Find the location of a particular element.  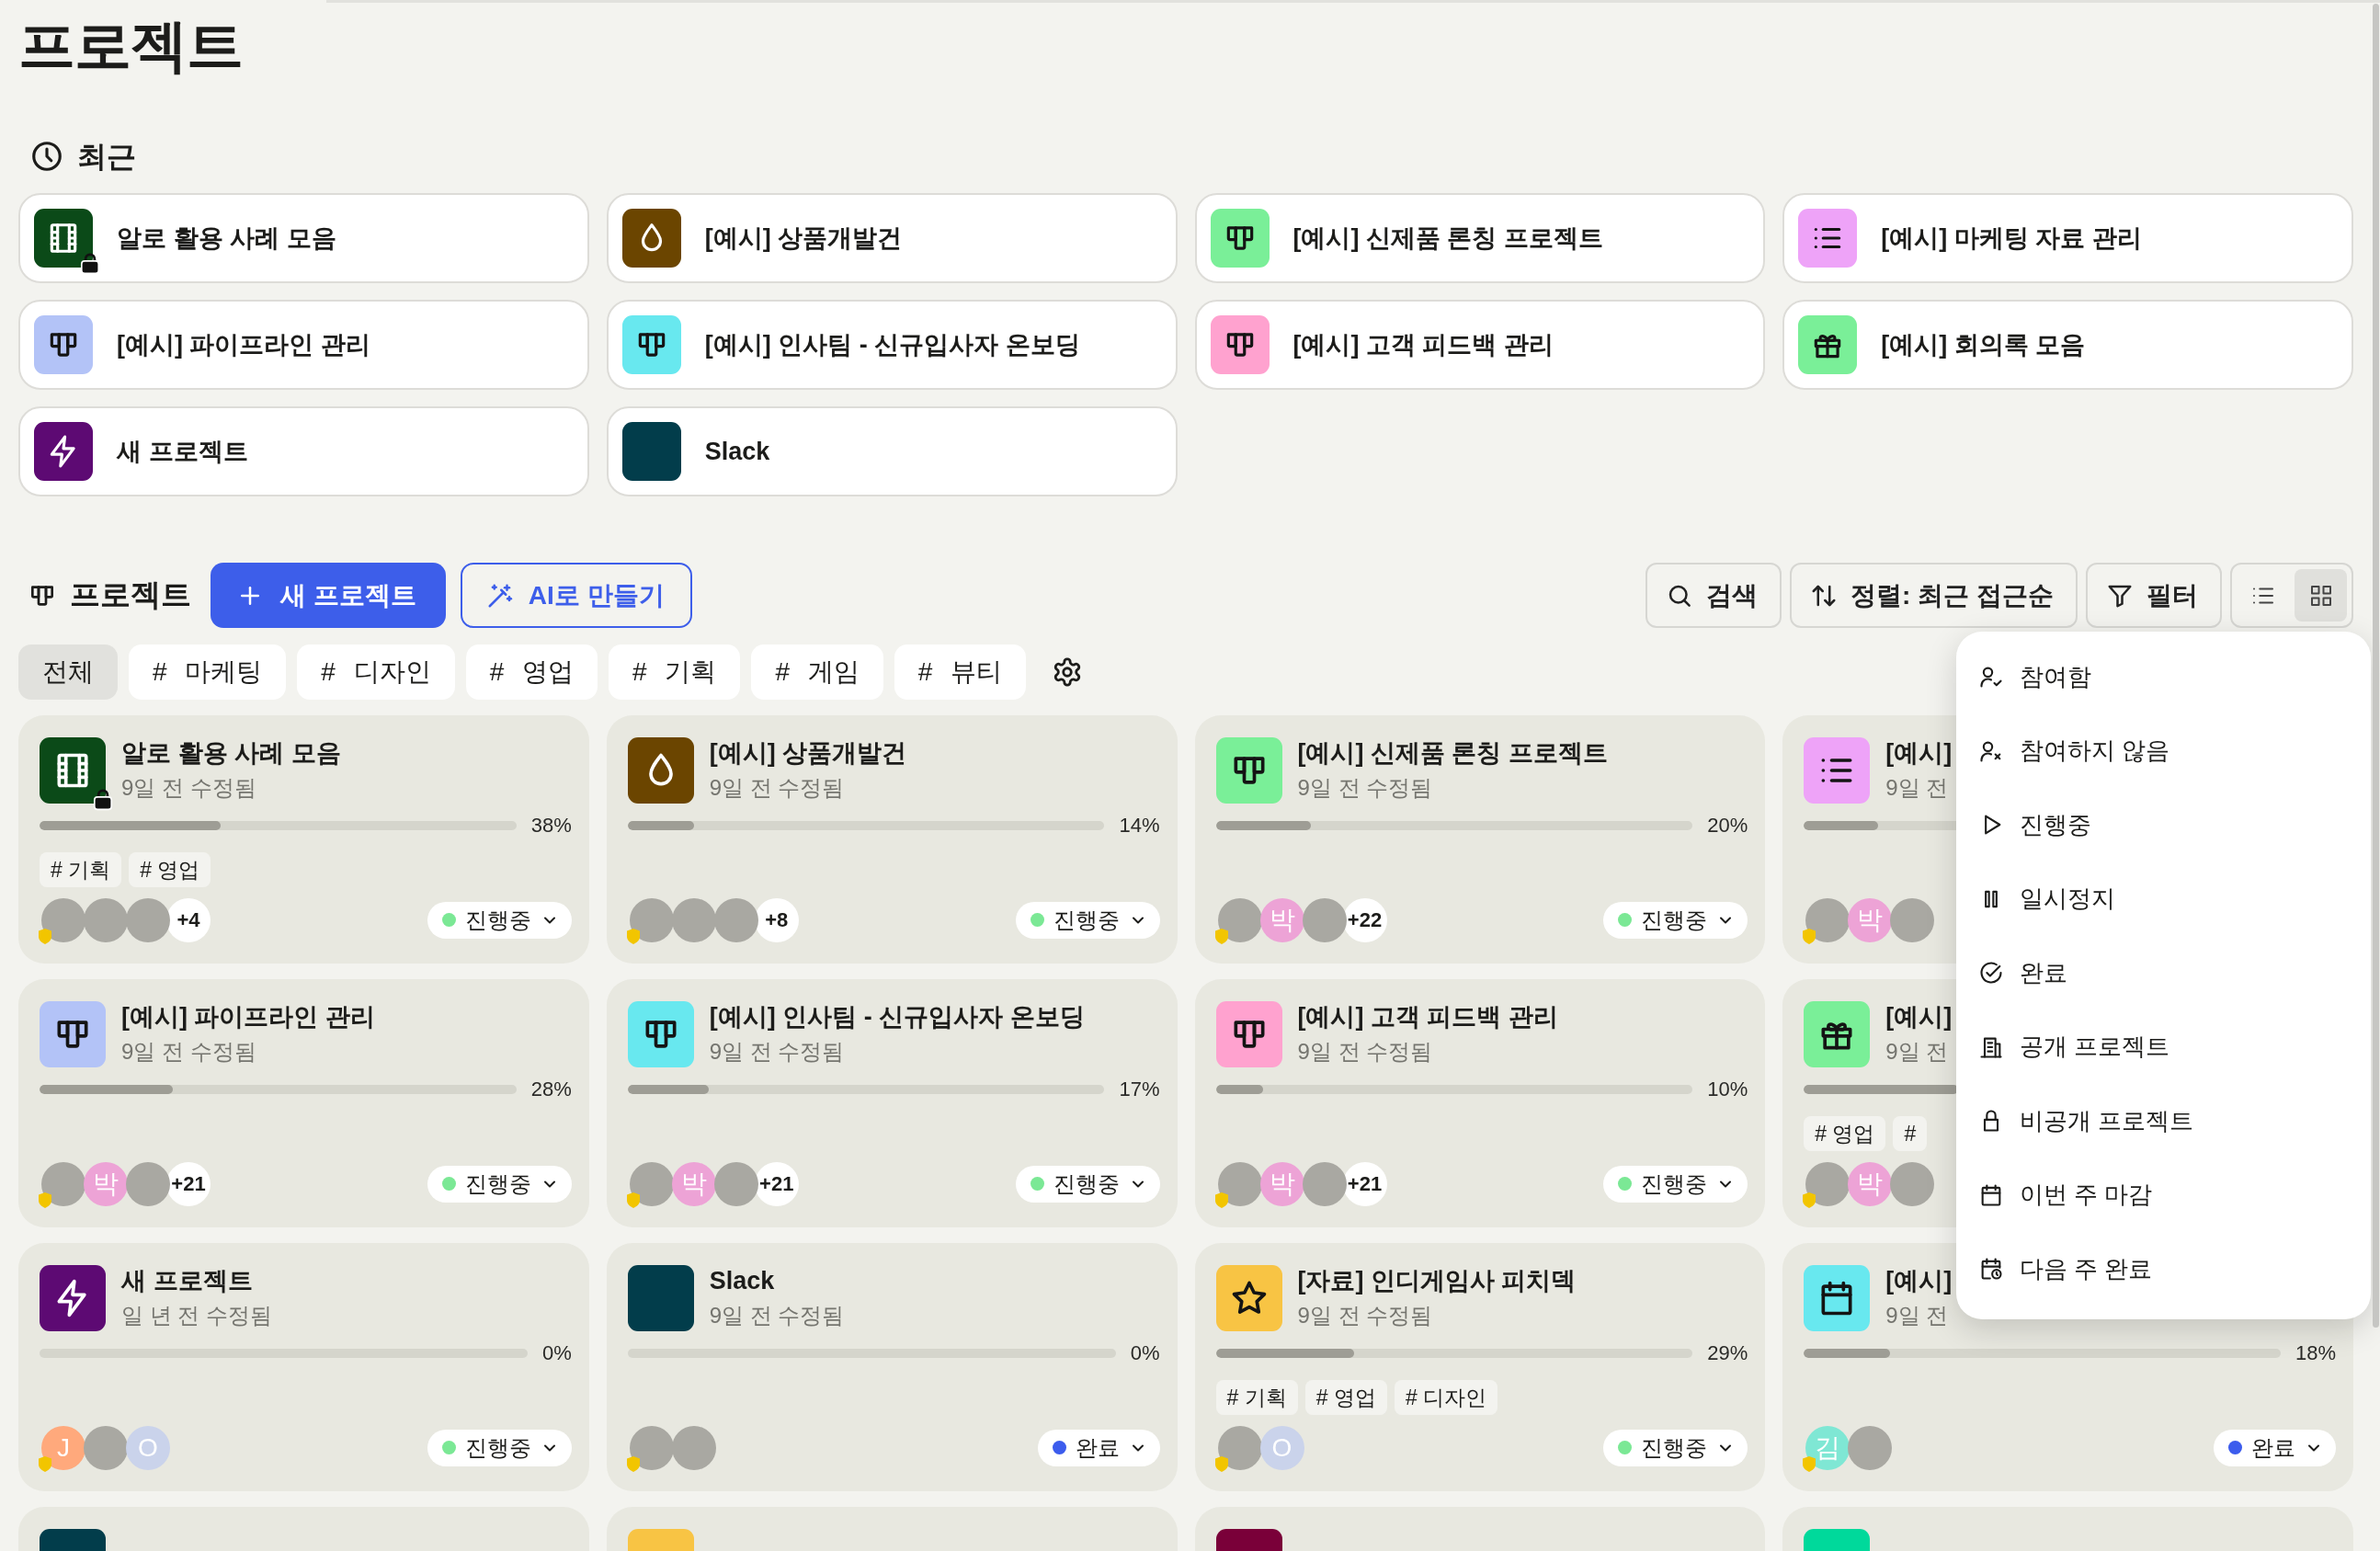

recent-project-card: [예시] 회의록 모음 is located at coordinates (2067, 345).